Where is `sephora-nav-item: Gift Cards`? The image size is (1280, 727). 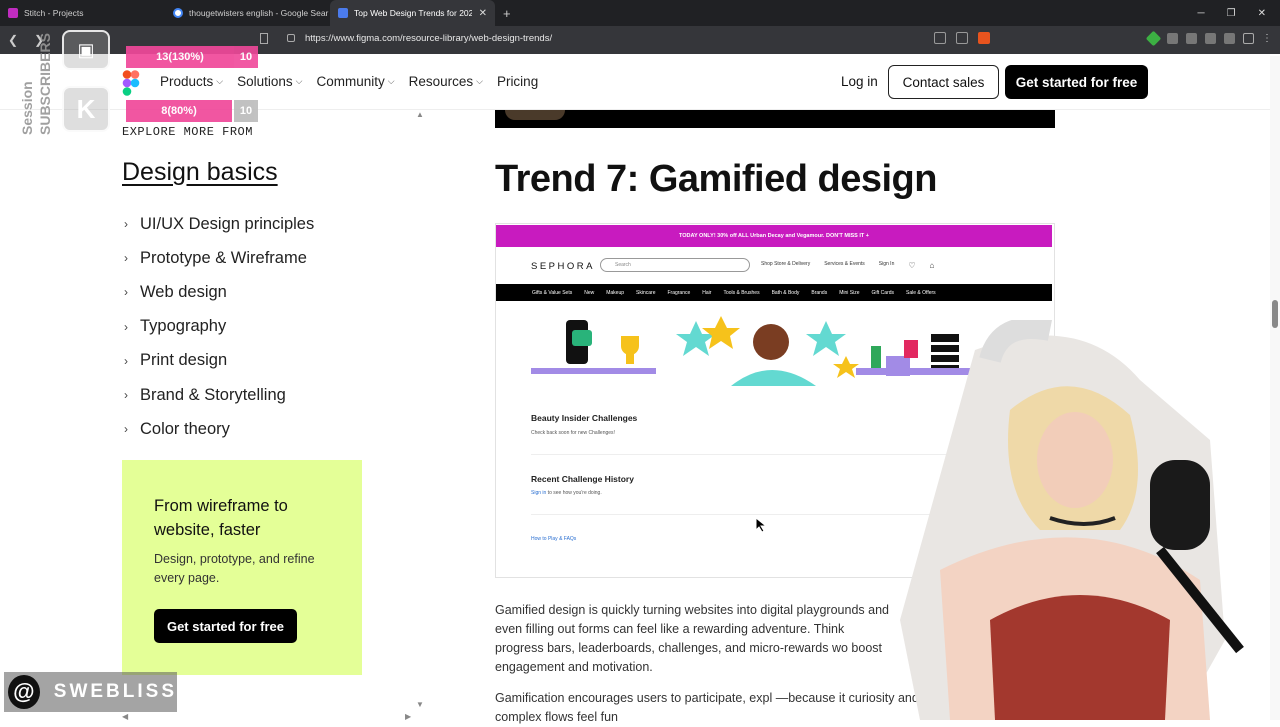
sephora-nav-item: Gift Cards is located at coordinates (883, 292).